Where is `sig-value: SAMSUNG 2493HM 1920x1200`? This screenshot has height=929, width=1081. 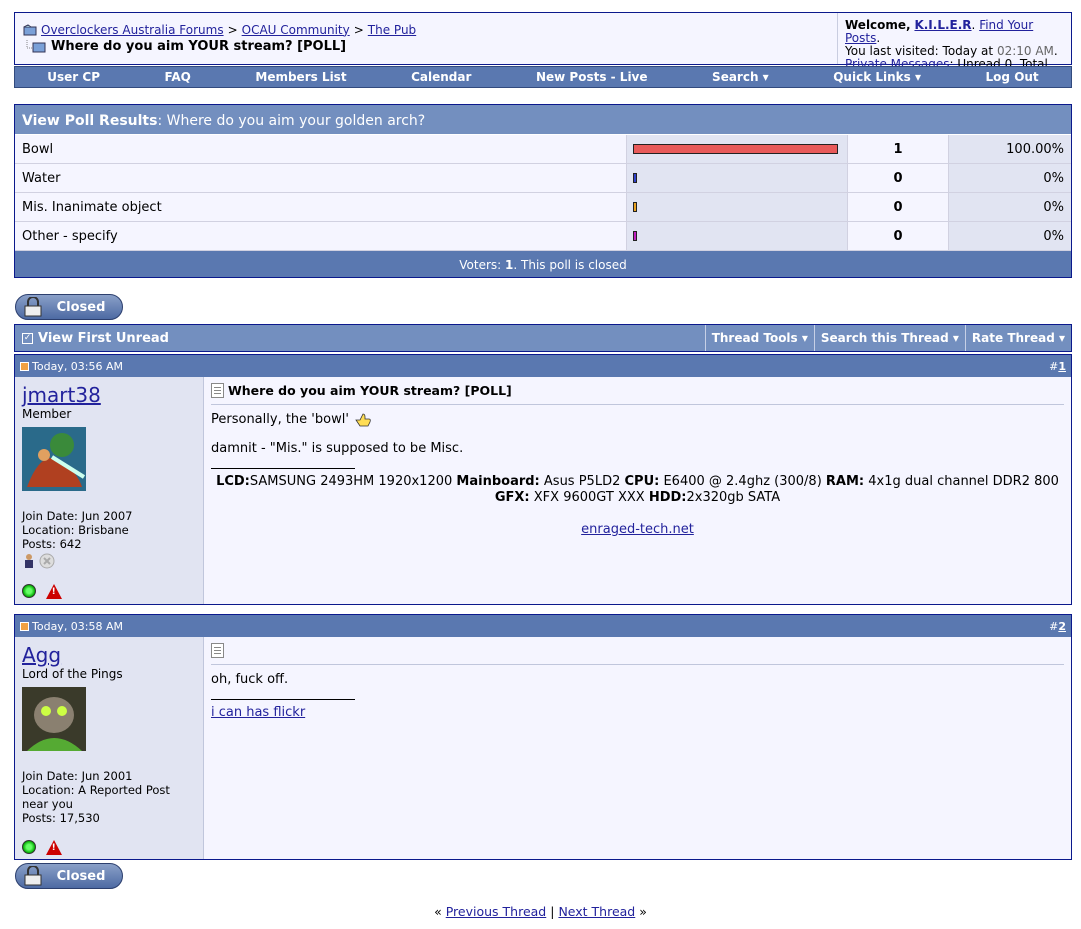
sig-value: SAMSUNG 2493HM 1920x1200 is located at coordinates (351, 481).